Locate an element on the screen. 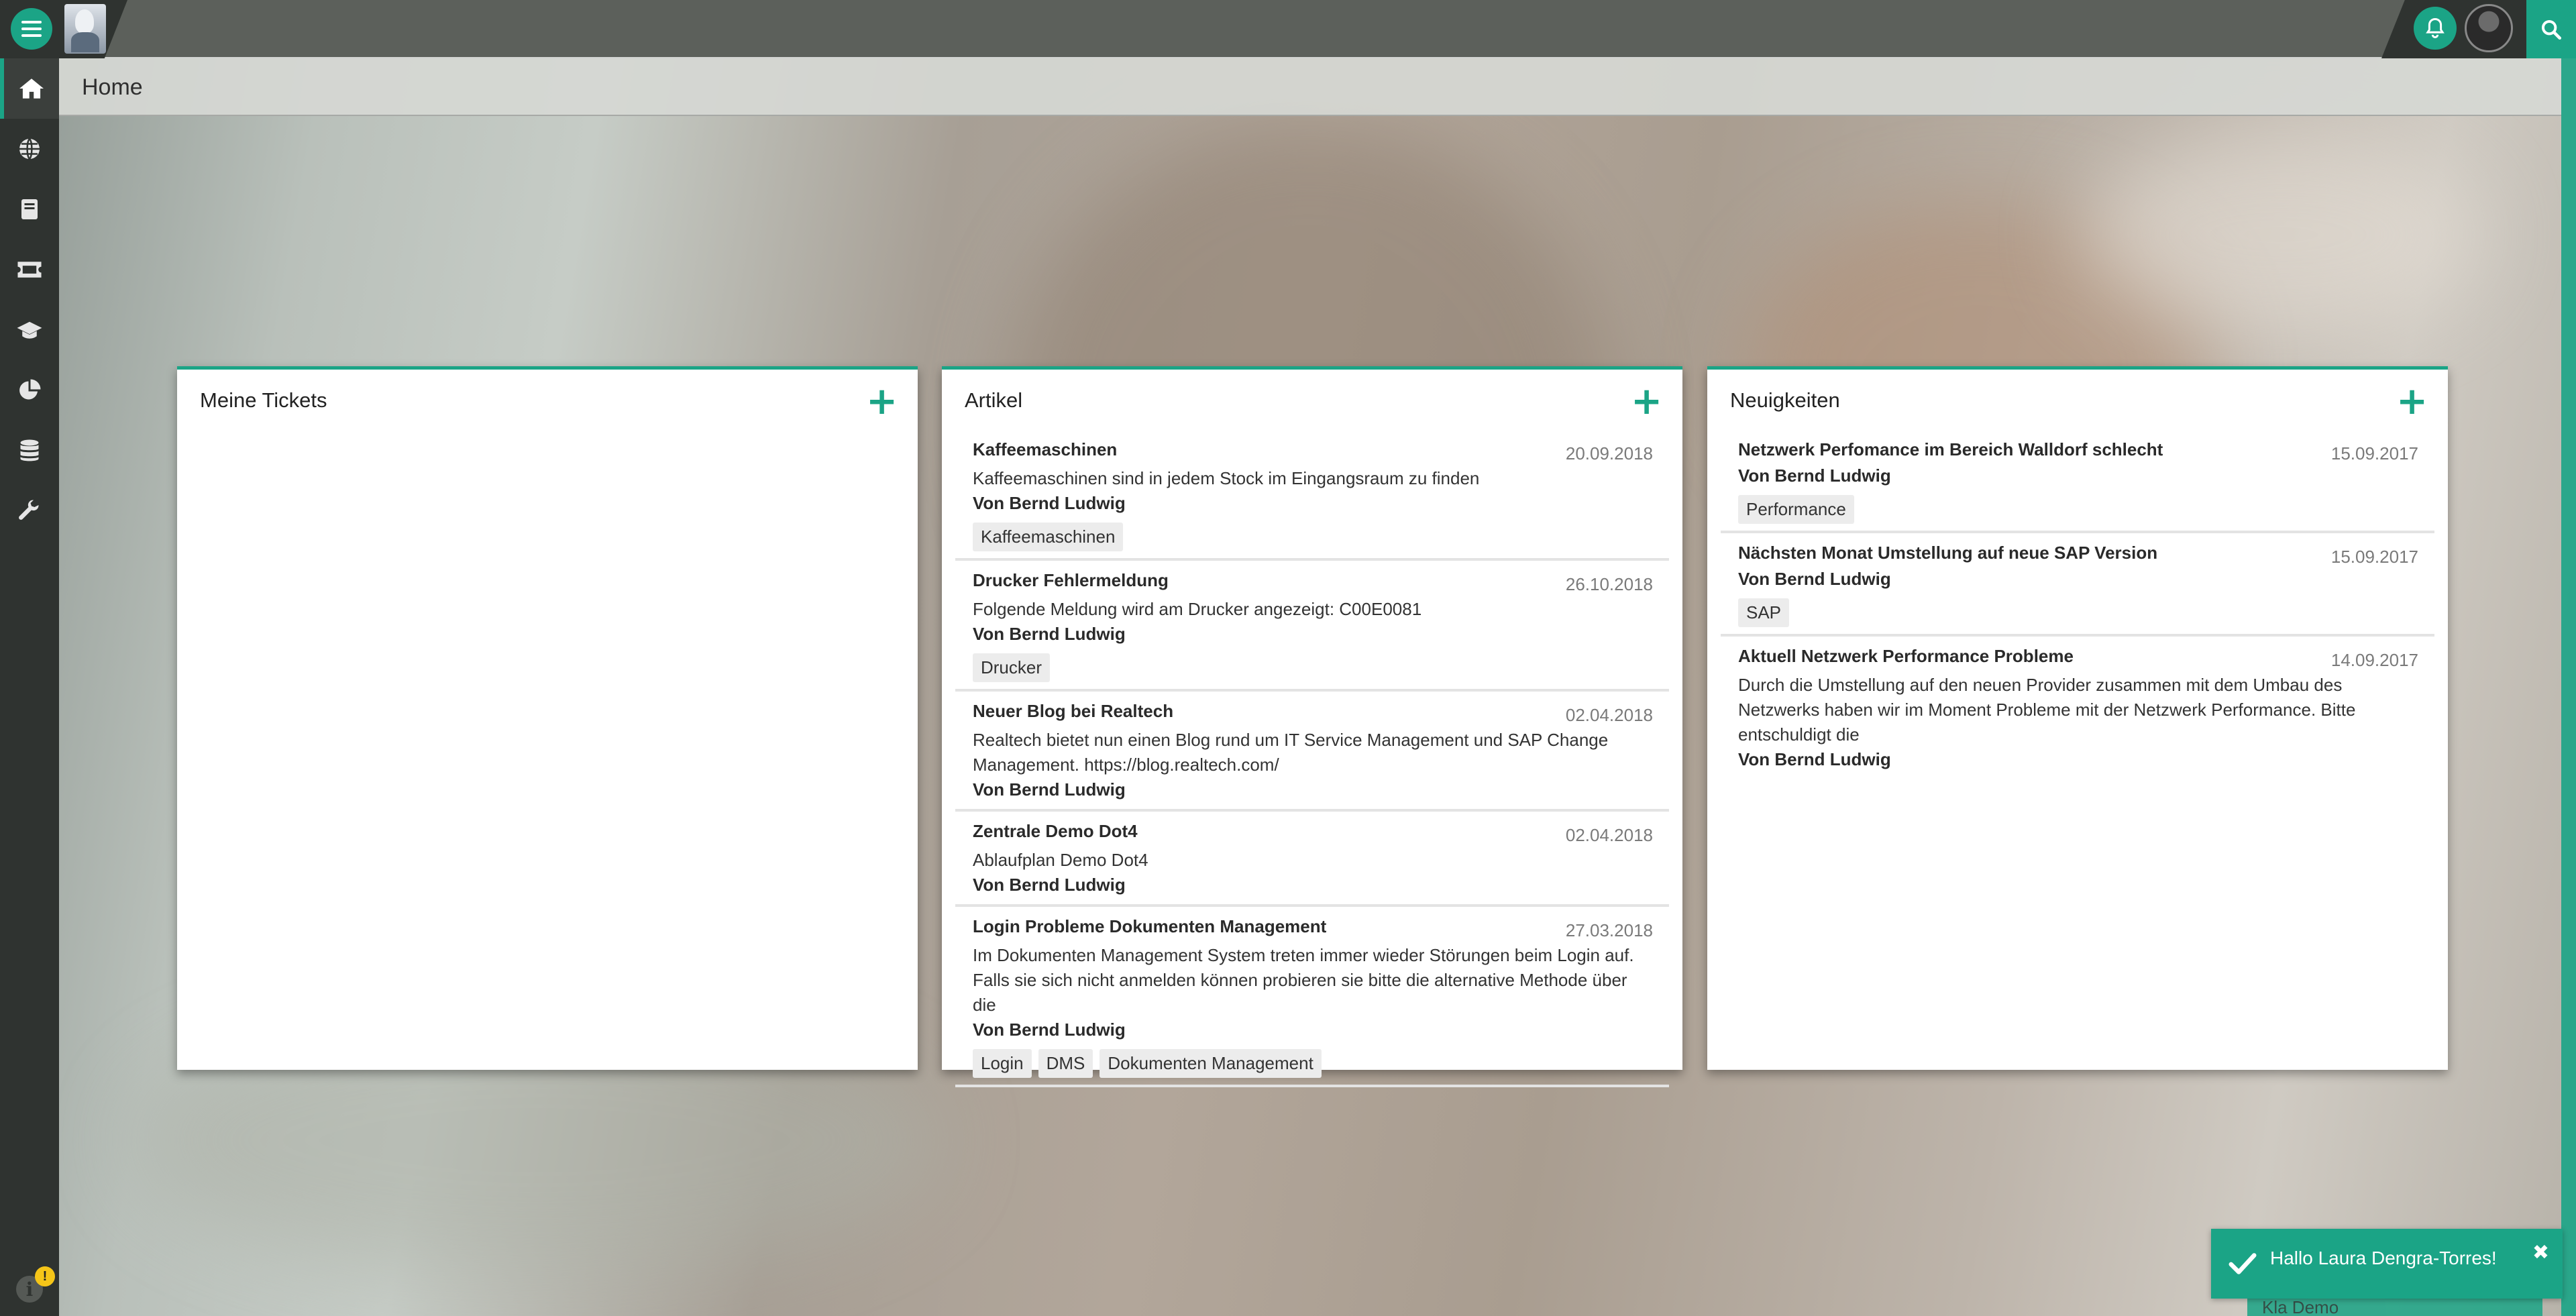  wrench-icon is located at coordinates (29, 510).